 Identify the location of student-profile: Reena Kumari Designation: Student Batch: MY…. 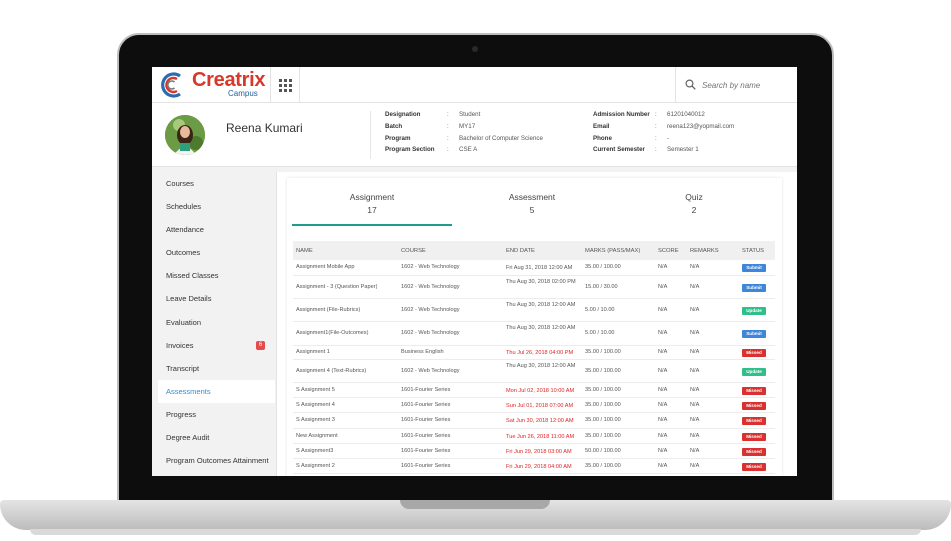
(474, 135).